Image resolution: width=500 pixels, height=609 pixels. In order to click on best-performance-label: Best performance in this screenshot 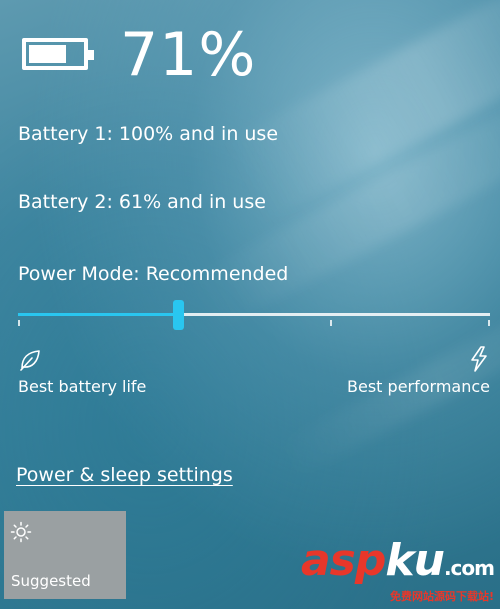, I will do `click(418, 386)`.